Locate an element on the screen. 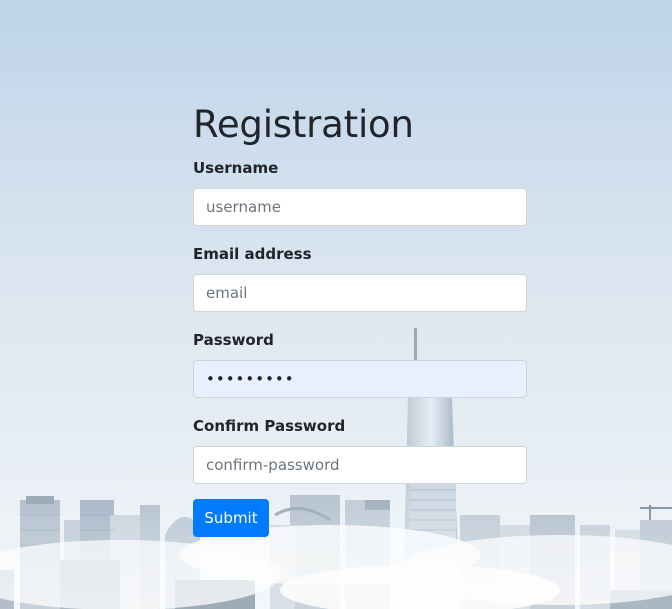 This screenshot has width=672, height=609. confirm-password-input is located at coordinates (360, 465).